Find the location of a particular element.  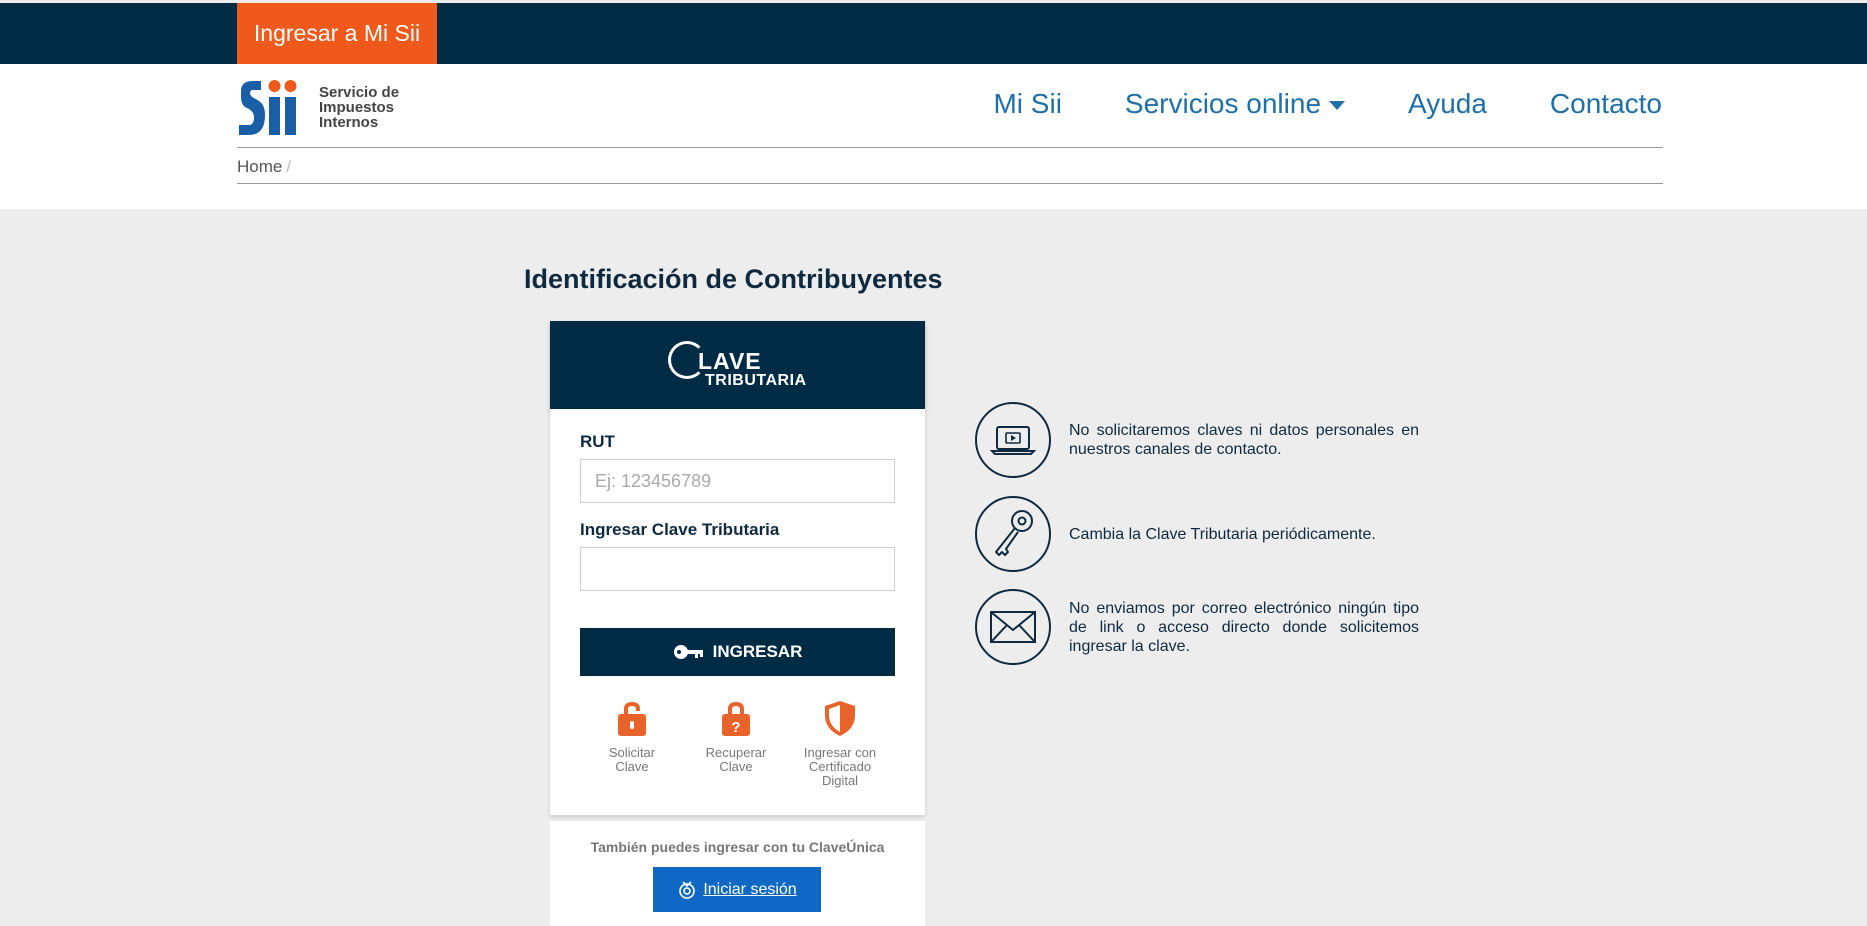

envelope-icon is located at coordinates (1013, 627).